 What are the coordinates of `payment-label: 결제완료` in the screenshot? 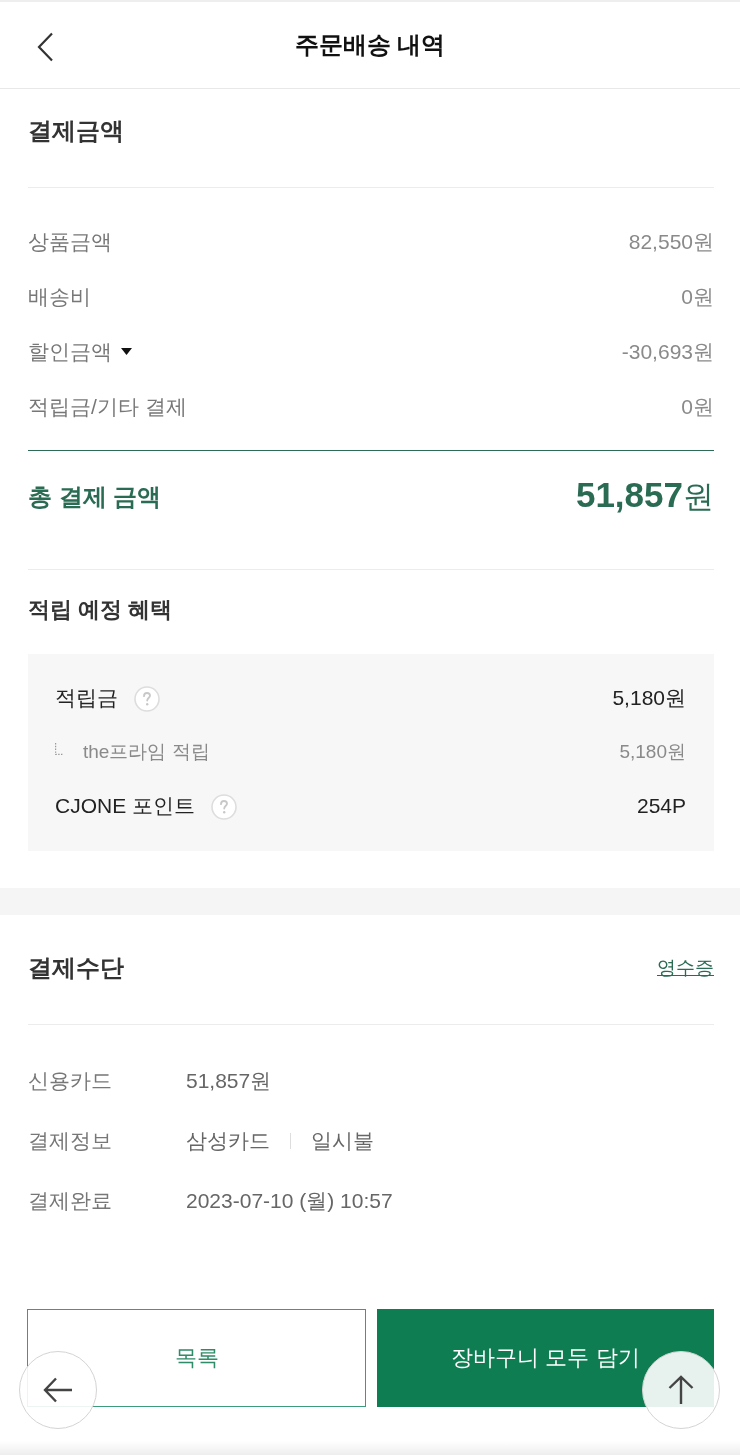 It's located at (70, 1201).